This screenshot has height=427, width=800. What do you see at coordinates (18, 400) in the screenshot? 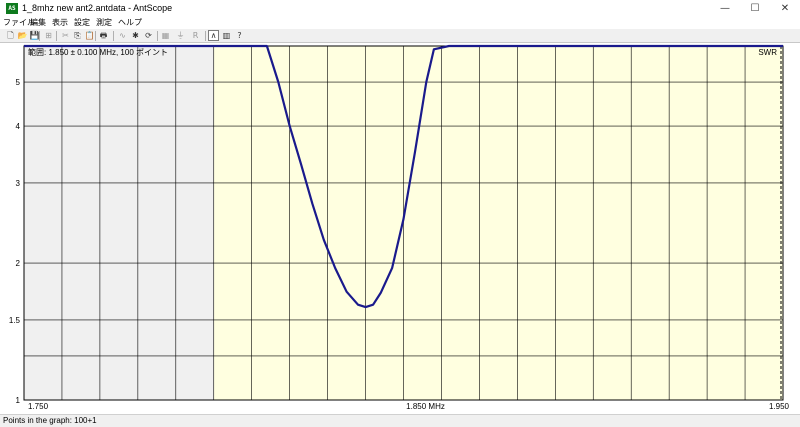
I see `y-tick-label: 1` at bounding box center [18, 400].